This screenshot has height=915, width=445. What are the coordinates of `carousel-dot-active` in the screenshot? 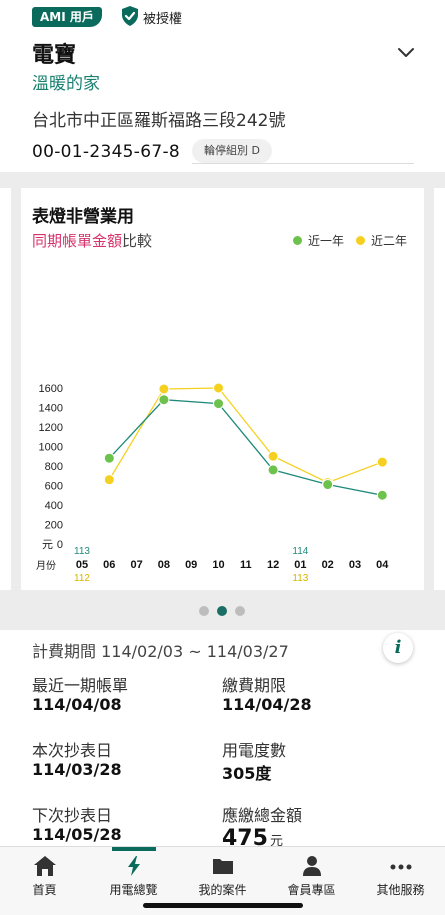 It's located at (222, 611).